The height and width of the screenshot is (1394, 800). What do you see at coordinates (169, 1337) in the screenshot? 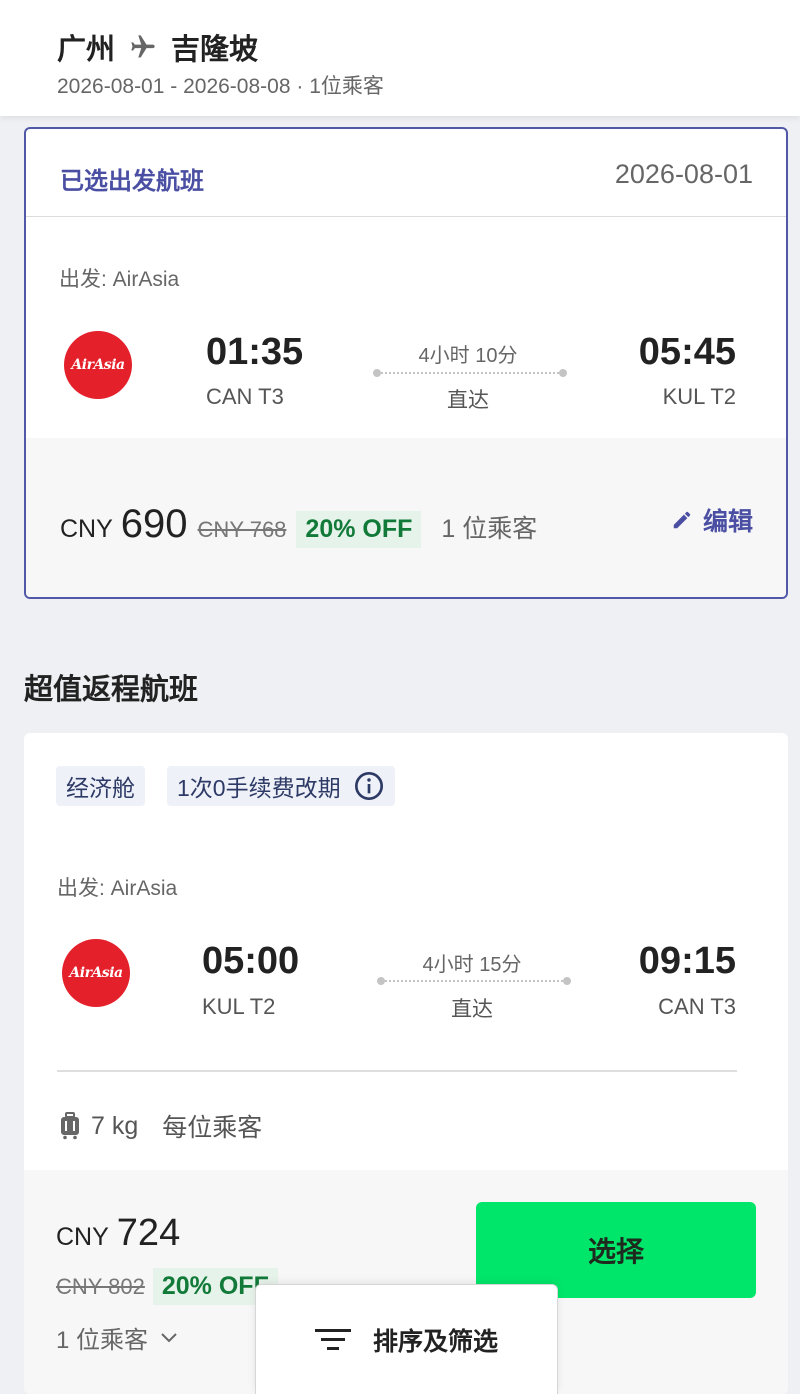
I see `chevron-down-icon` at bounding box center [169, 1337].